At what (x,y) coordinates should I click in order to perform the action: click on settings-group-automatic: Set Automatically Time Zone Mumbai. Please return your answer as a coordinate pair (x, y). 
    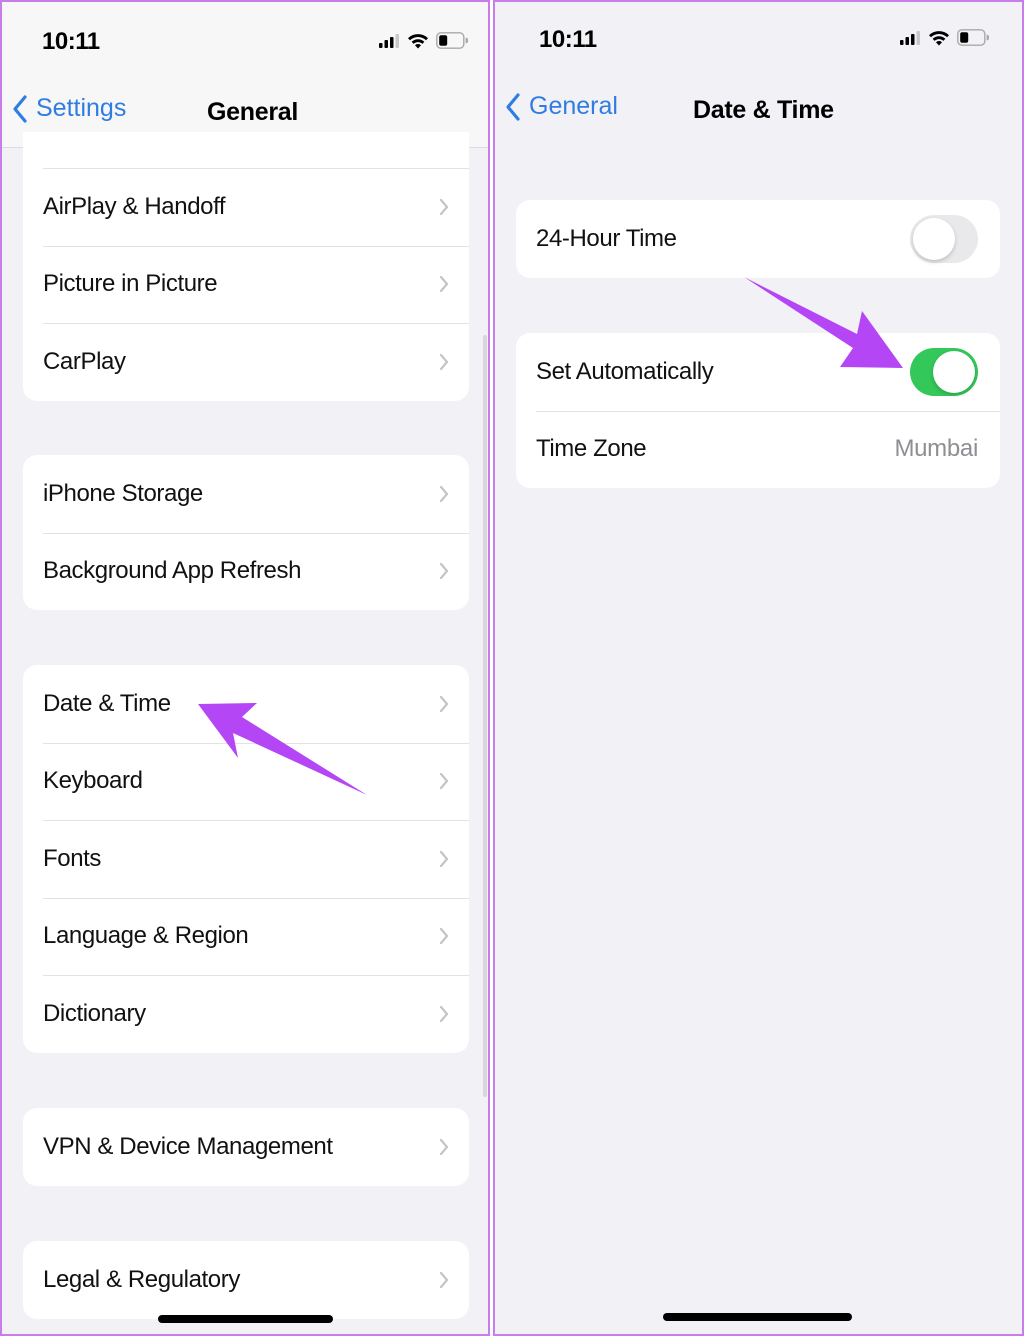
    Looking at the image, I should click on (758, 410).